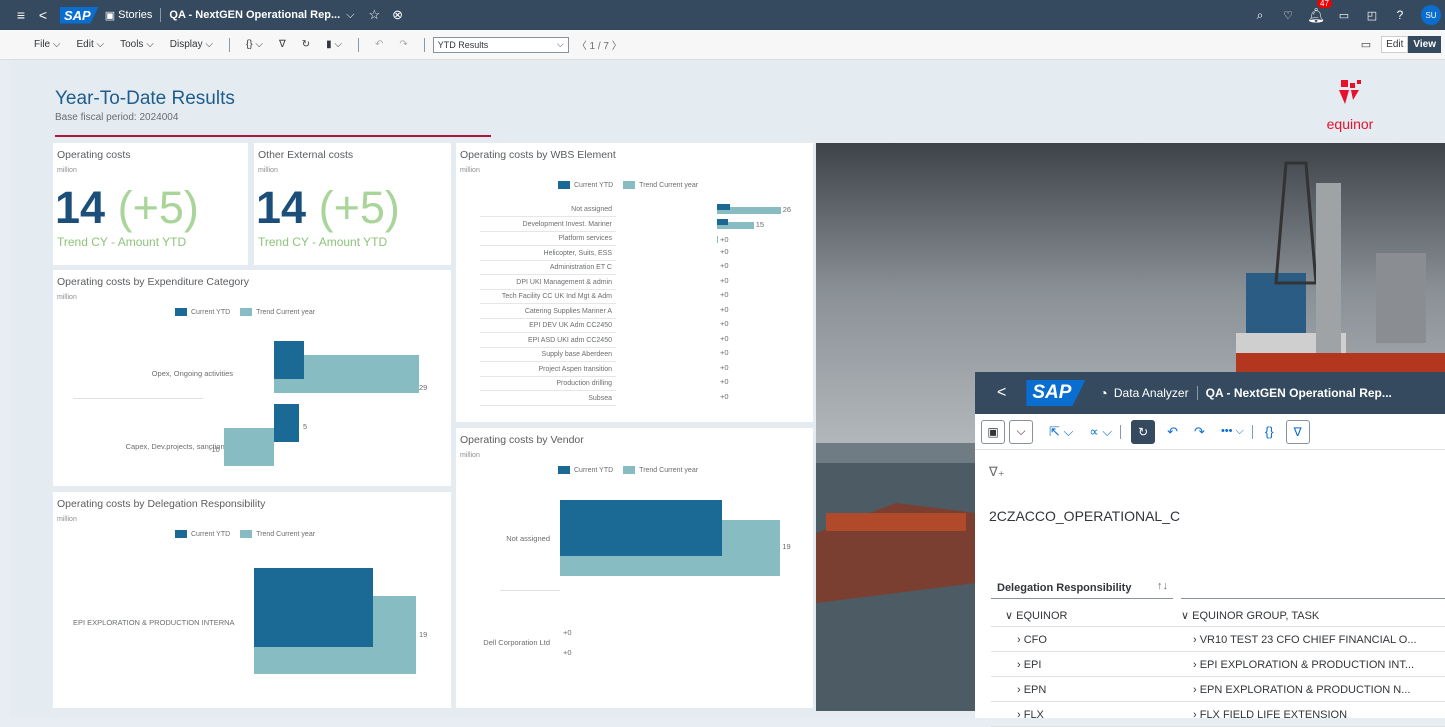  What do you see at coordinates (599, 44) in the screenshot?
I see `page-pager: 〈 1 / 7 〉` at bounding box center [599, 44].